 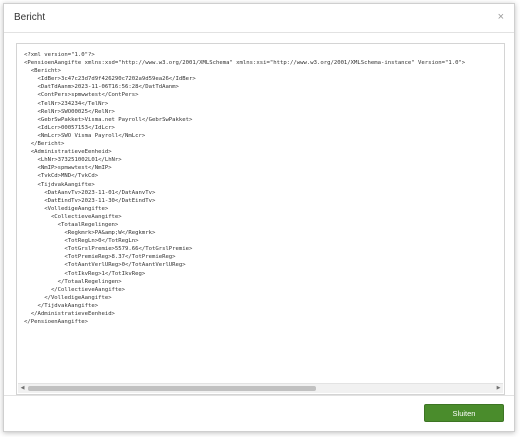 I want to click on xml-line: <NmLcr>SWO Visma Payroll</NmLcr>, so click(x=85, y=135).